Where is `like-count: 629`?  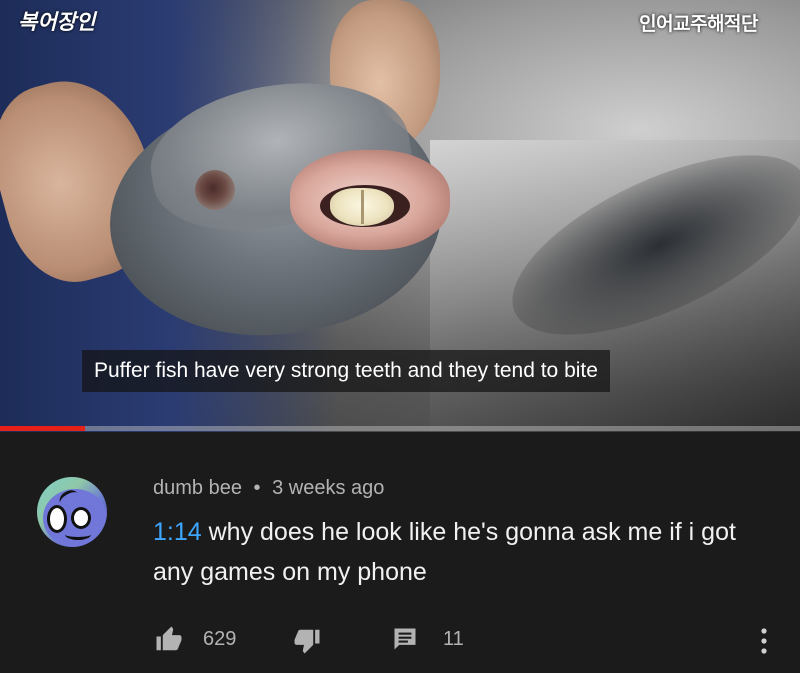 like-count: 629 is located at coordinates (220, 639).